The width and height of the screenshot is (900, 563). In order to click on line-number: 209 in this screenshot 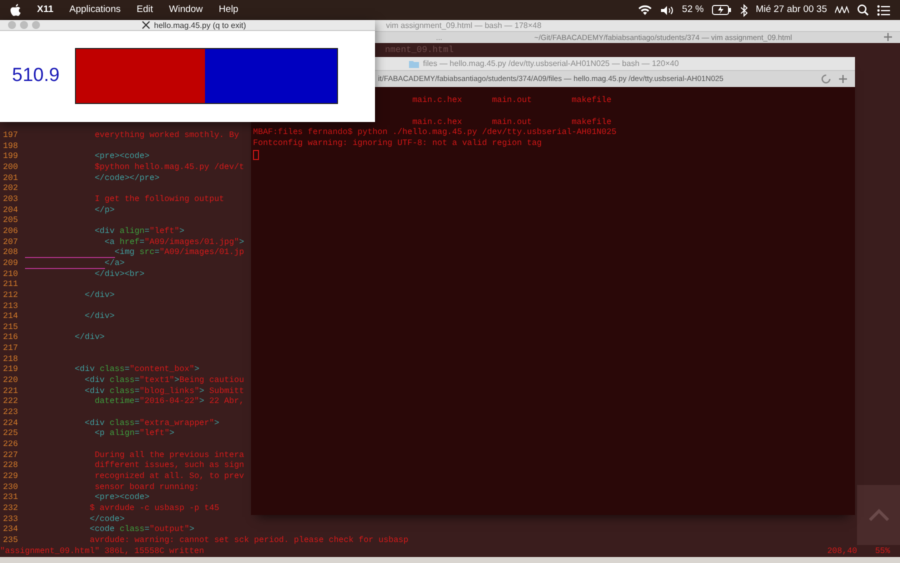, I will do `click(10, 264)`.